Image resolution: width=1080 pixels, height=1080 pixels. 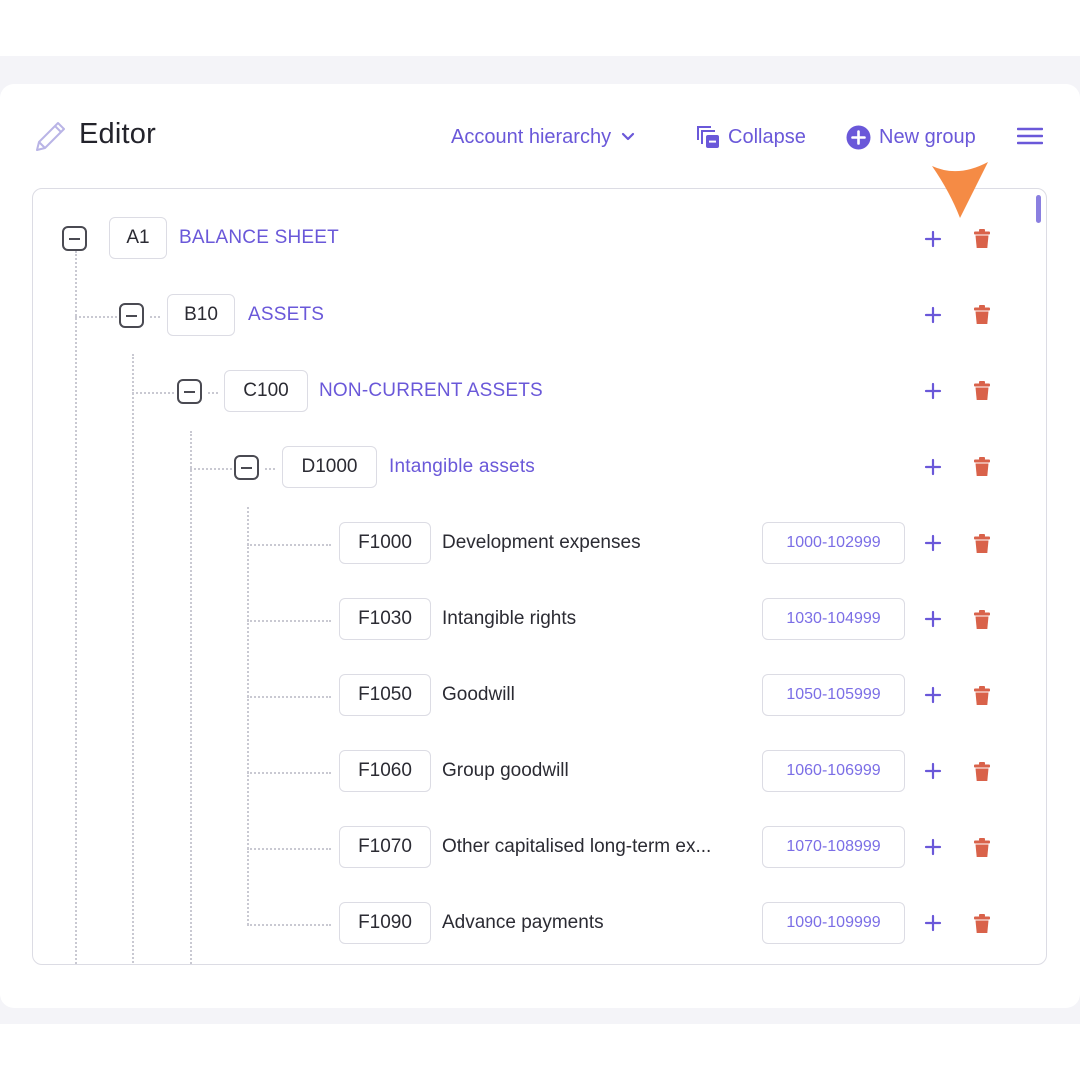 What do you see at coordinates (286, 315) in the screenshot?
I see `group-label: ASSETS` at bounding box center [286, 315].